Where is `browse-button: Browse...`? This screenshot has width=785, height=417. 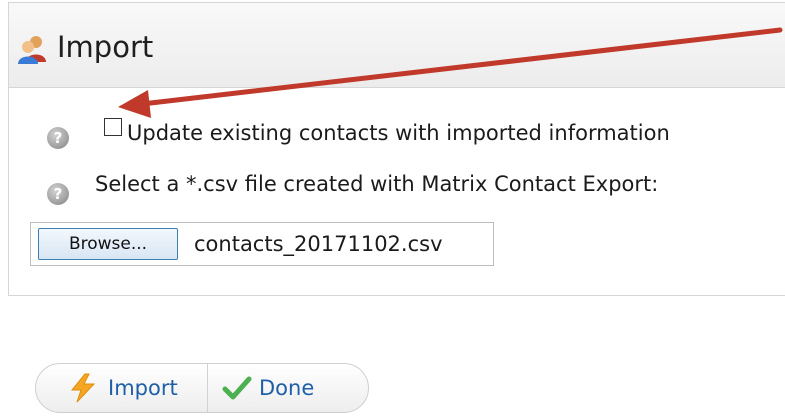
browse-button: Browse... is located at coordinates (108, 244).